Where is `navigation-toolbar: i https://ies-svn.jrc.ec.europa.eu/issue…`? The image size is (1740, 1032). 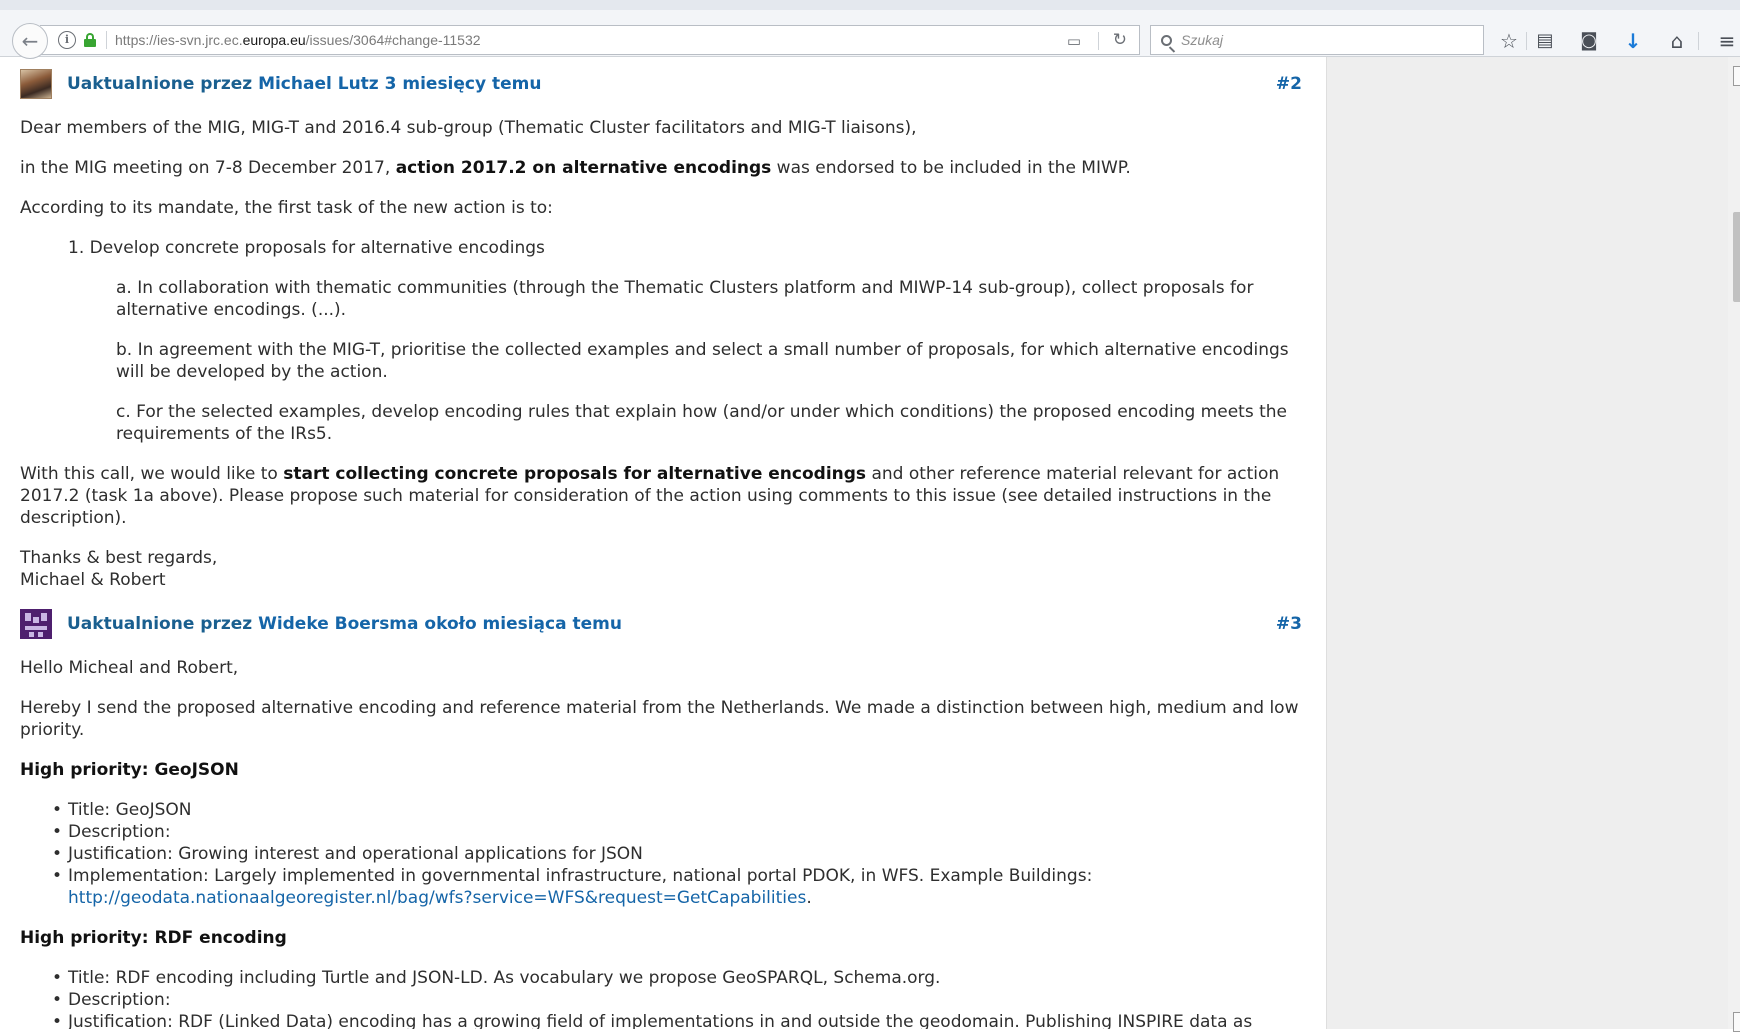
navigation-toolbar: i https://ies-svn.jrc.ec.europa.eu/issue… is located at coordinates (870, 34).